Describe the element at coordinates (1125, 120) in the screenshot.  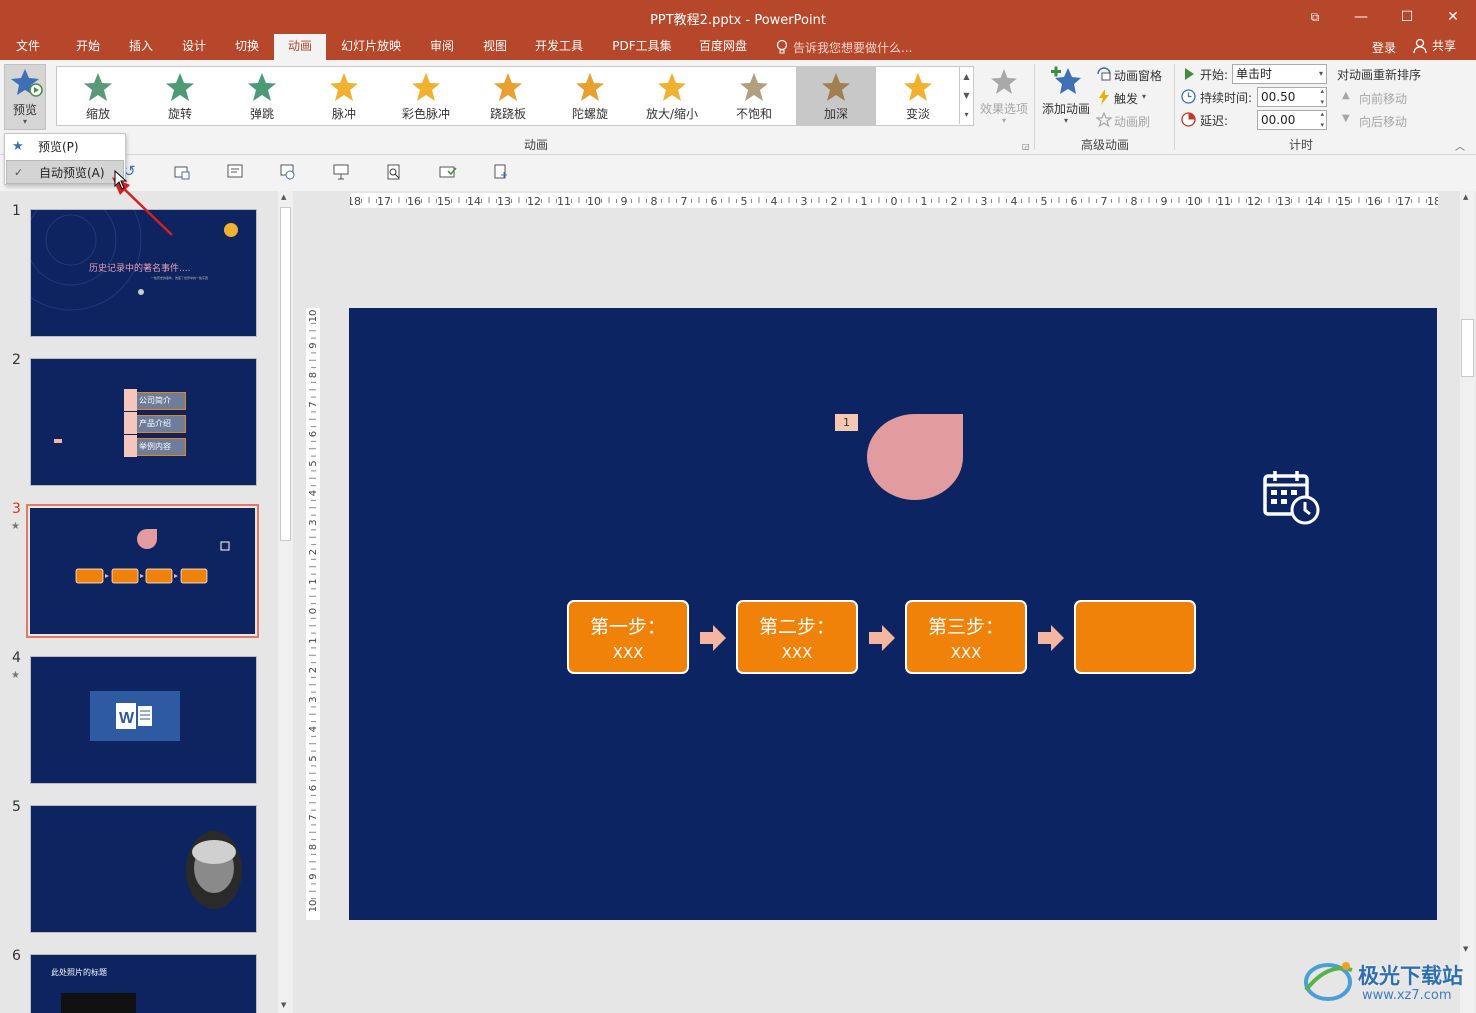
I see `animation-painter-button: 动画刷` at that location.